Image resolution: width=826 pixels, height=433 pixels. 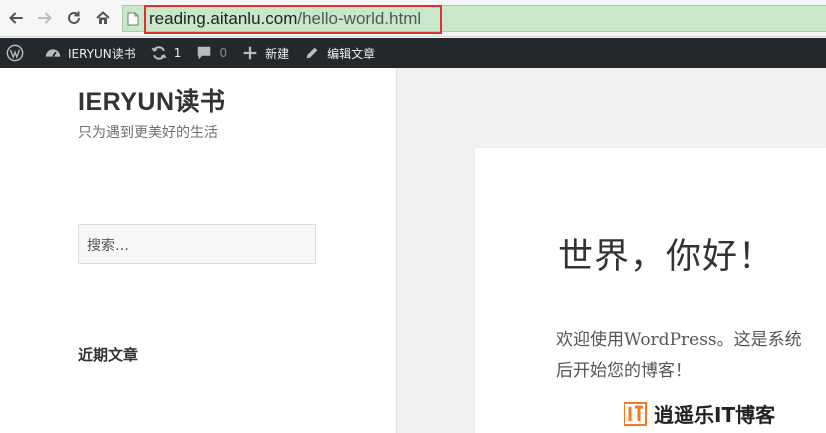 What do you see at coordinates (223, 18) in the screenshot?
I see `url-host: reading.aitanlu.com` at bounding box center [223, 18].